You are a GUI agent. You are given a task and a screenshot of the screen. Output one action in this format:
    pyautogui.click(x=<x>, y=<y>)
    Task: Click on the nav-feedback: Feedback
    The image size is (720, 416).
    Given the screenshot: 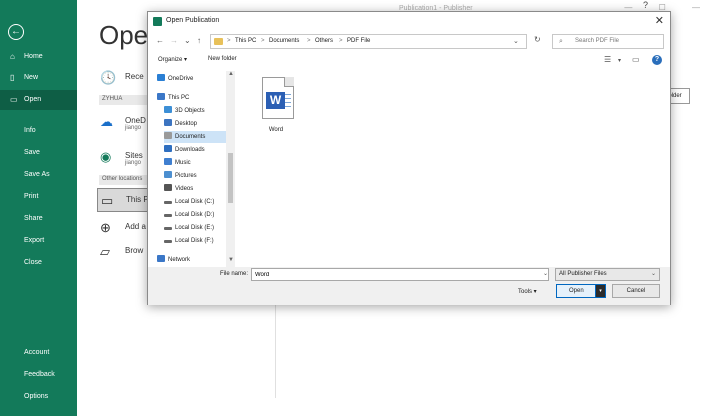 What is the action you would take?
    pyautogui.click(x=38, y=375)
    